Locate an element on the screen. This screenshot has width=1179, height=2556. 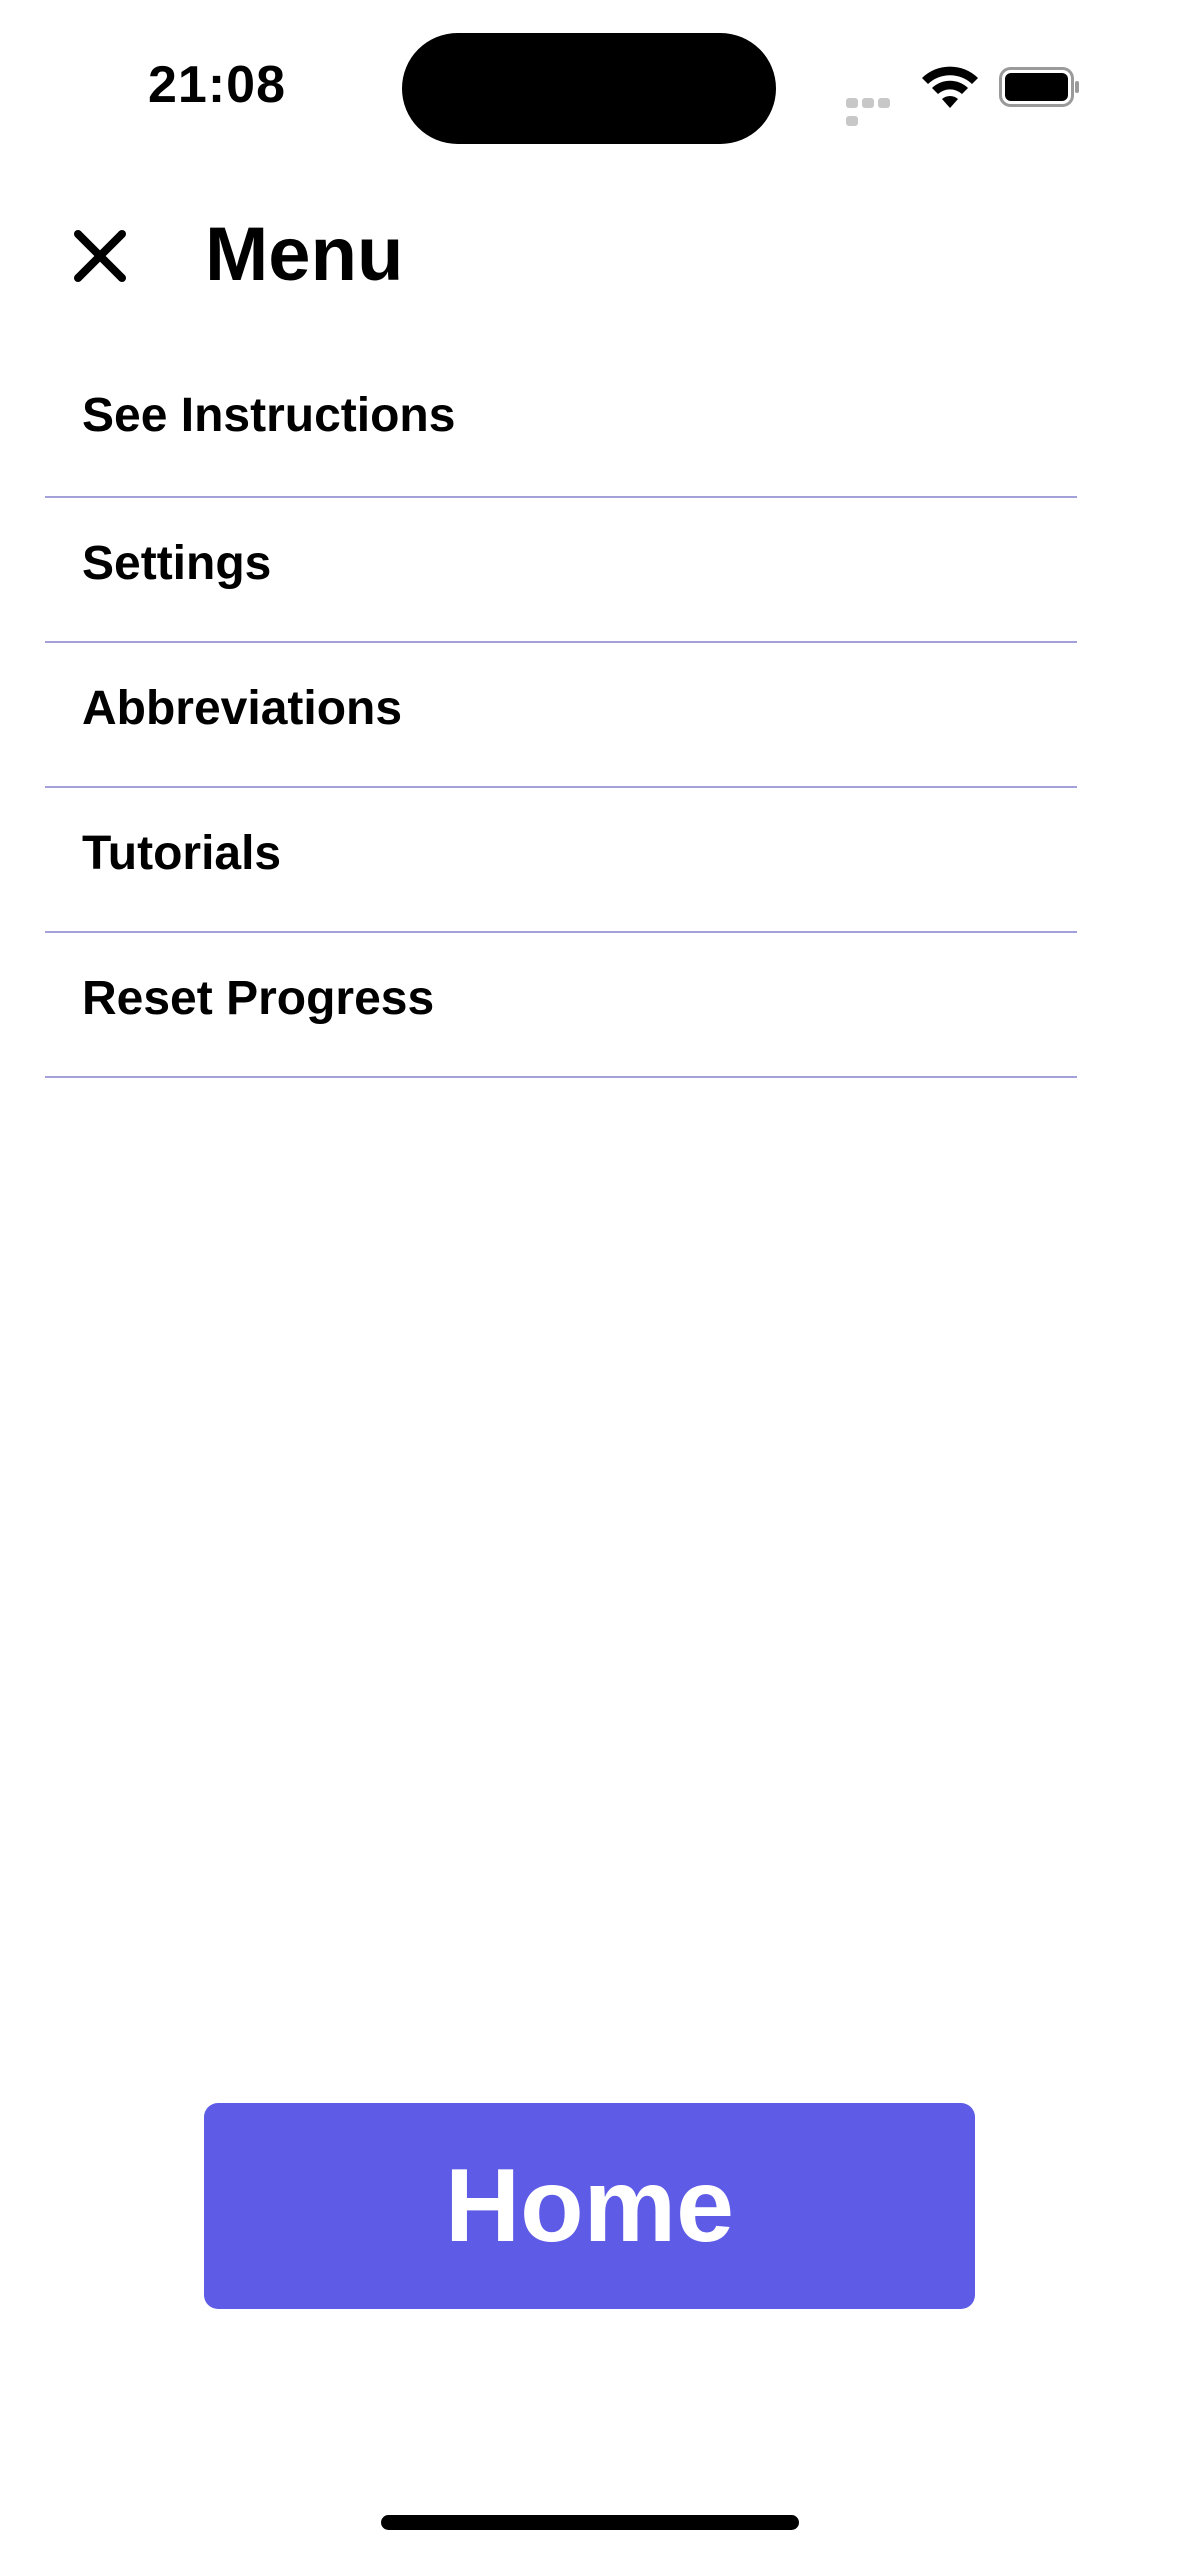
home-indicator is located at coordinates (590, 2522).